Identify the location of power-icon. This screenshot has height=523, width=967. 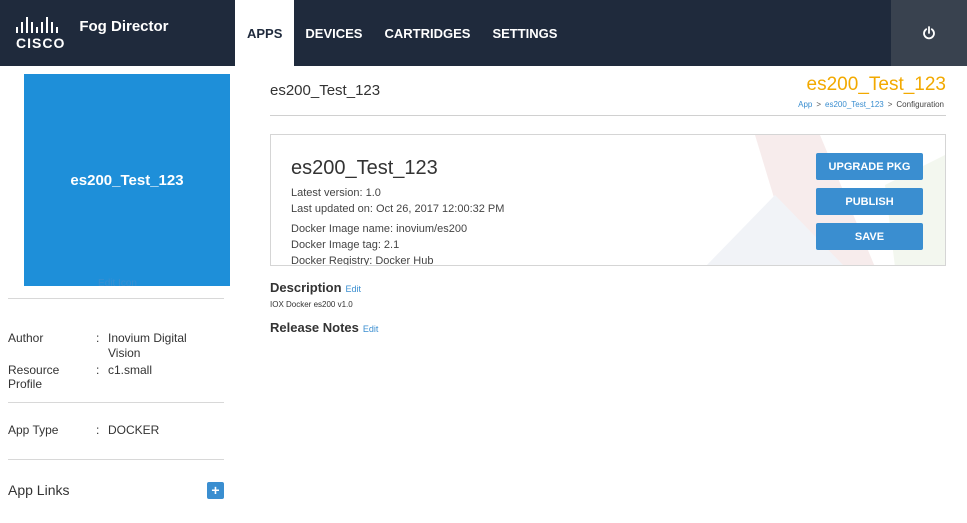
(929, 33).